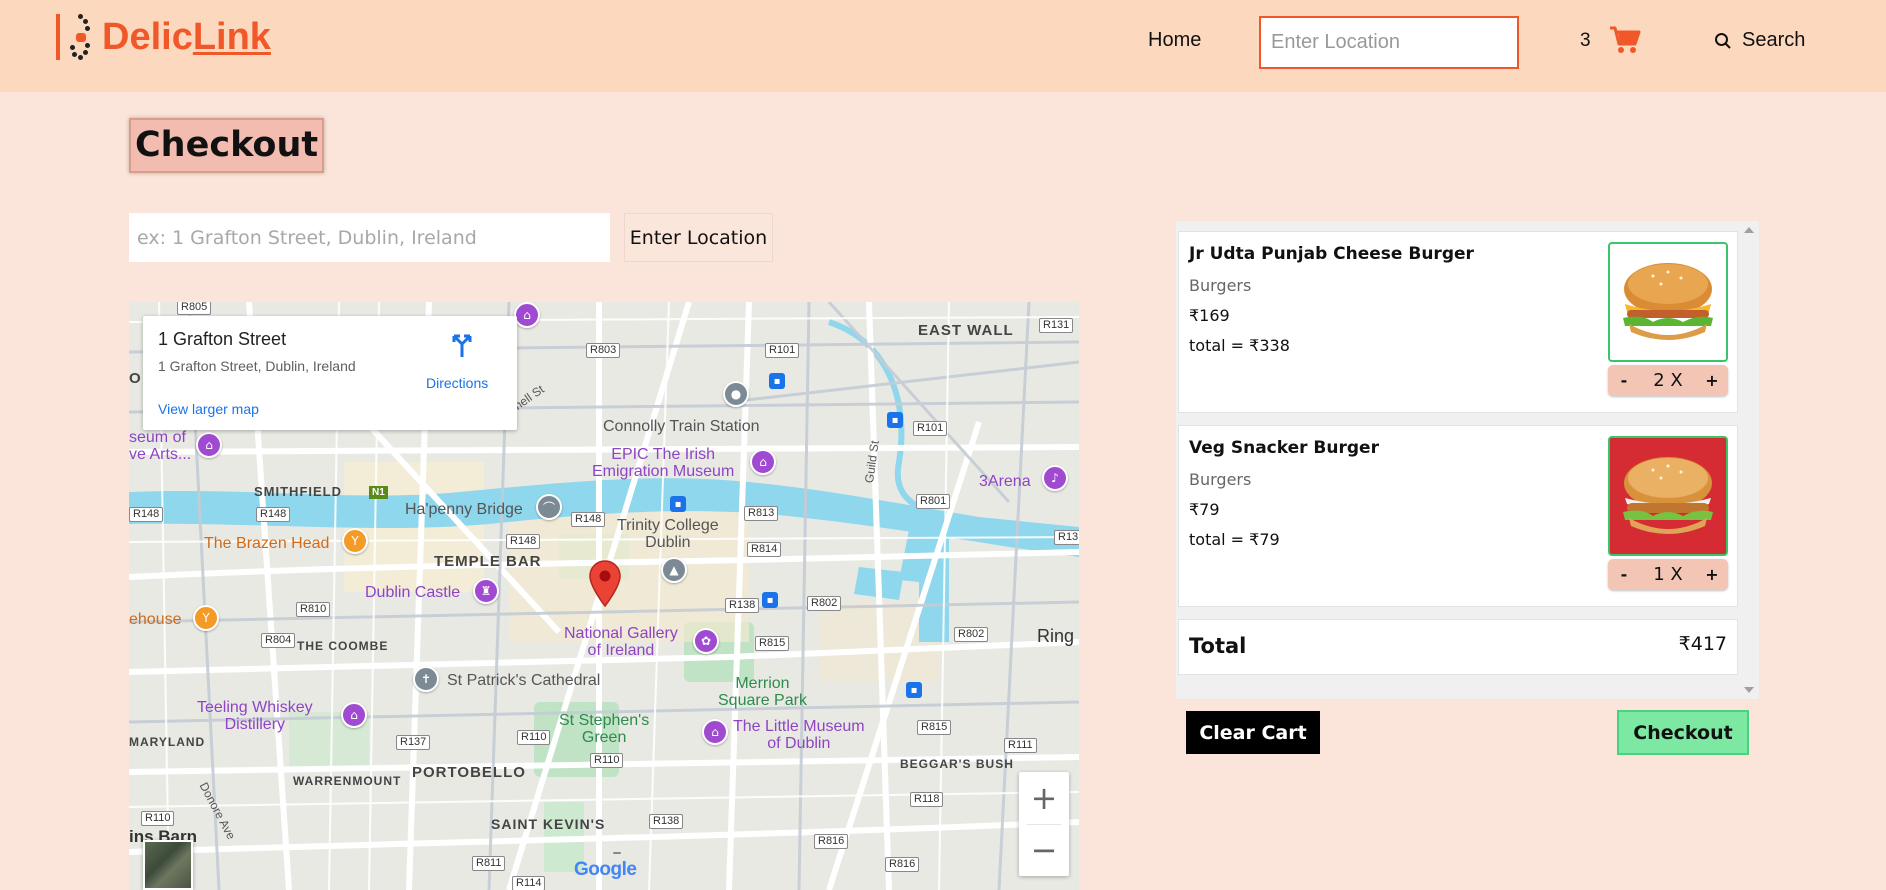 This screenshot has width=1886, height=890. What do you see at coordinates (943, 46) in the screenshot?
I see `navbar: DelicLink Home 3 Search` at bounding box center [943, 46].